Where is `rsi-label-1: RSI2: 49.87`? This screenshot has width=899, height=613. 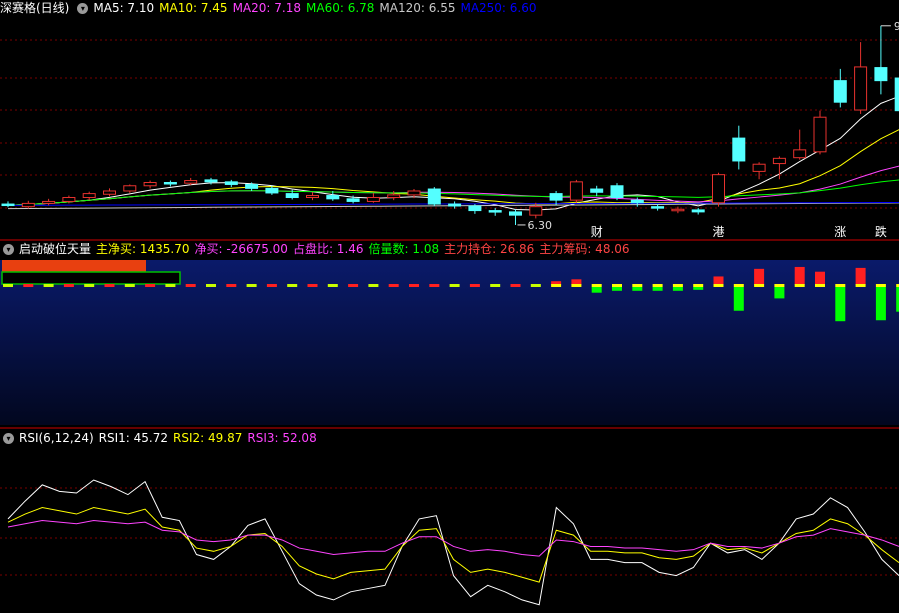
rsi-label-1: RSI2: 49.87 is located at coordinates (208, 438).